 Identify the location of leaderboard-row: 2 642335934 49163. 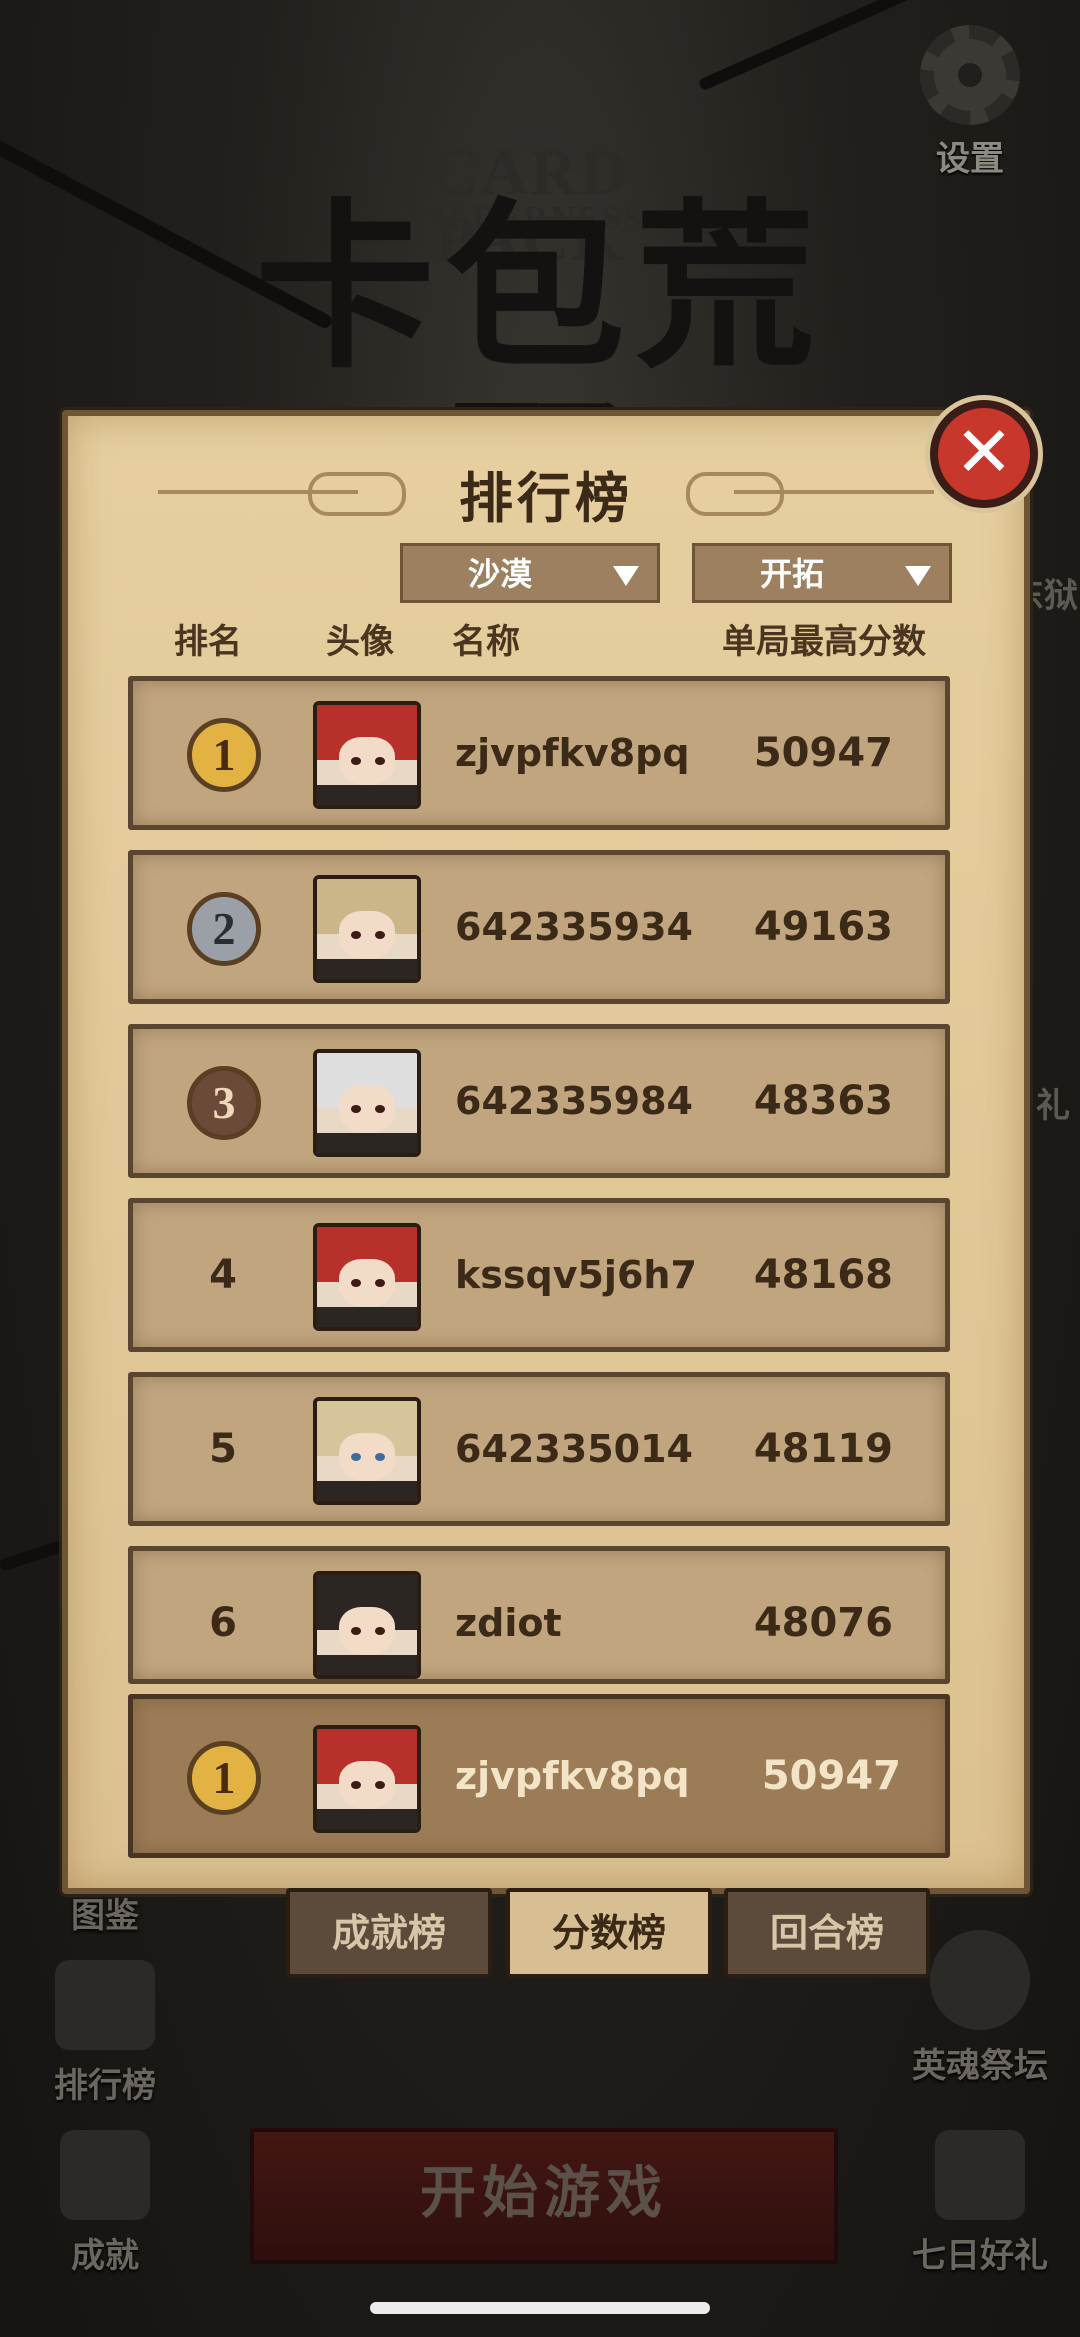
(539, 927).